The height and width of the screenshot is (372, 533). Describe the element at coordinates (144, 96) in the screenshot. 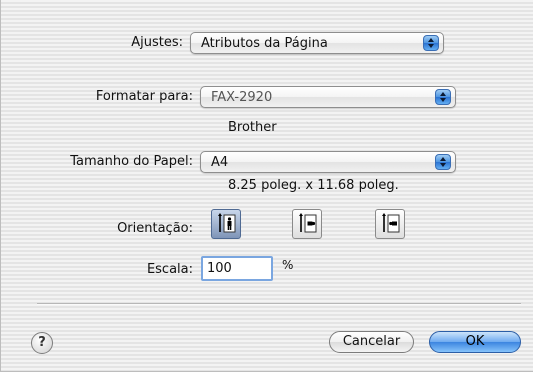

I see `format-for-label: Formatar para:` at that location.